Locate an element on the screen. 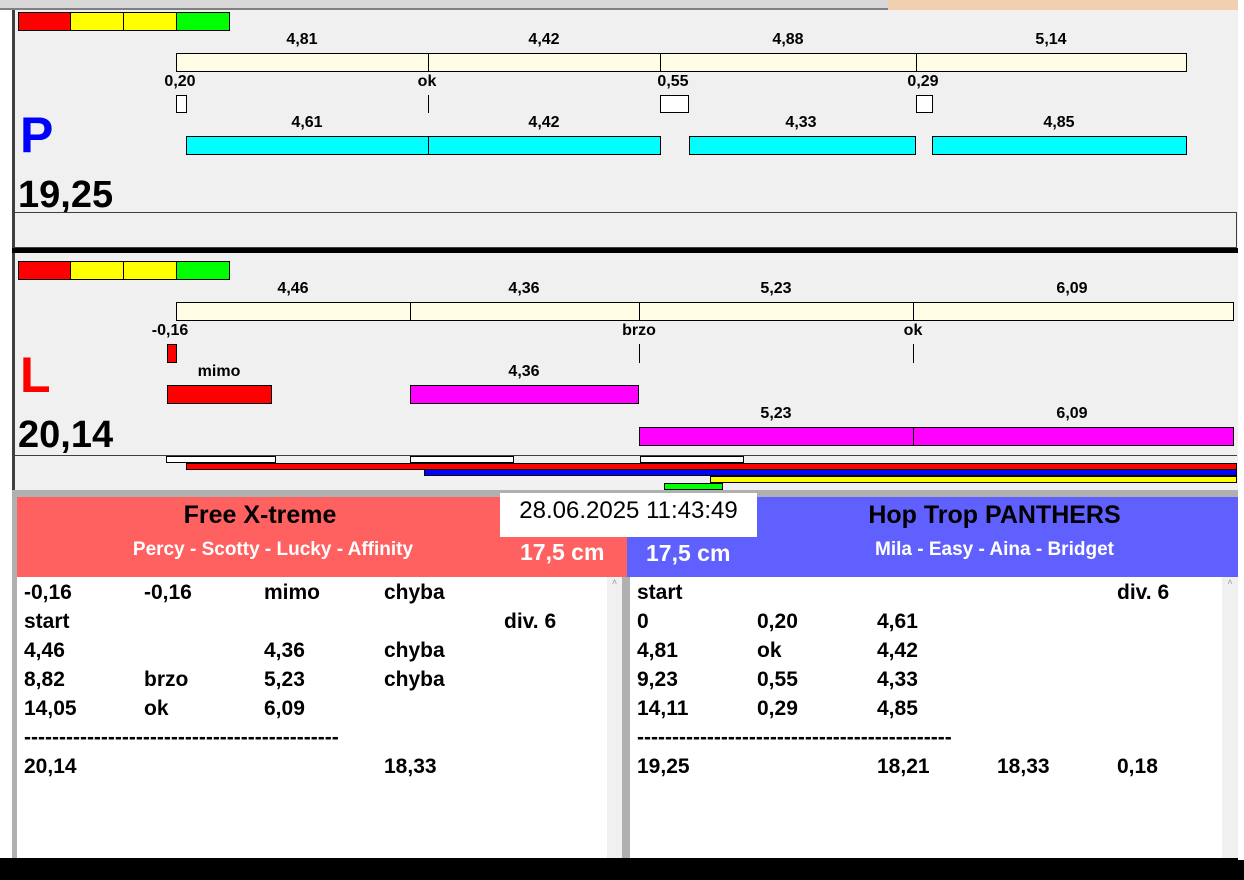 This screenshot has height=880, width=1244. p-mid-label: 0,20 is located at coordinates (180, 81).